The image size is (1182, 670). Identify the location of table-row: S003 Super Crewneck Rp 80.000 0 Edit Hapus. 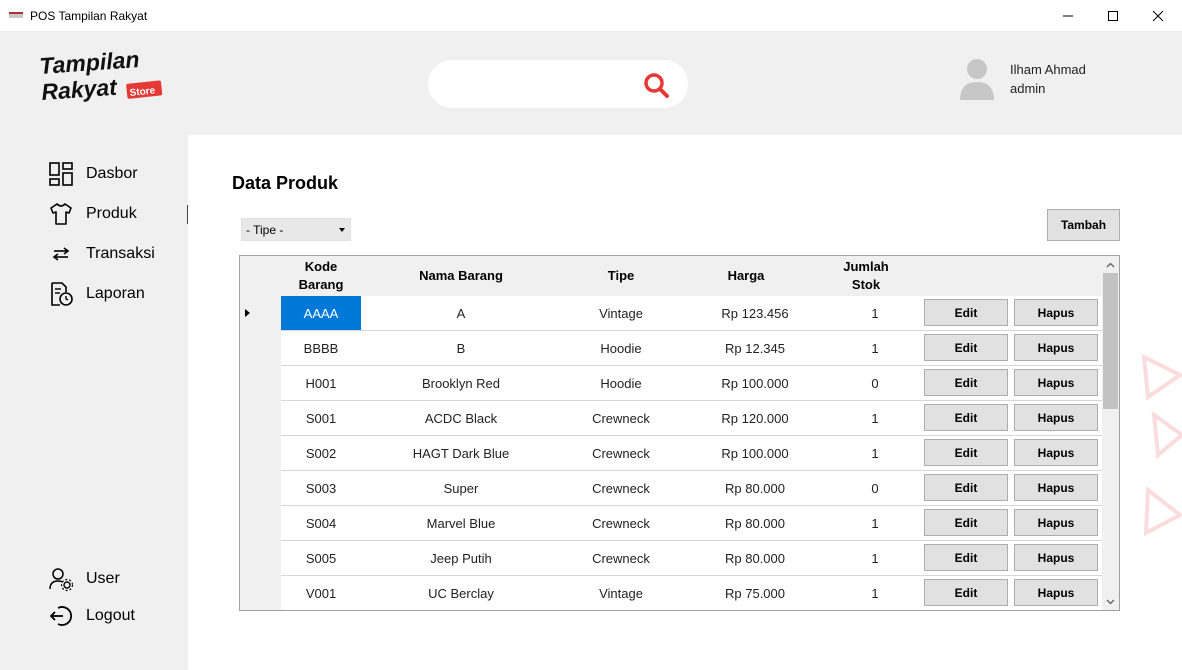
(671, 488).